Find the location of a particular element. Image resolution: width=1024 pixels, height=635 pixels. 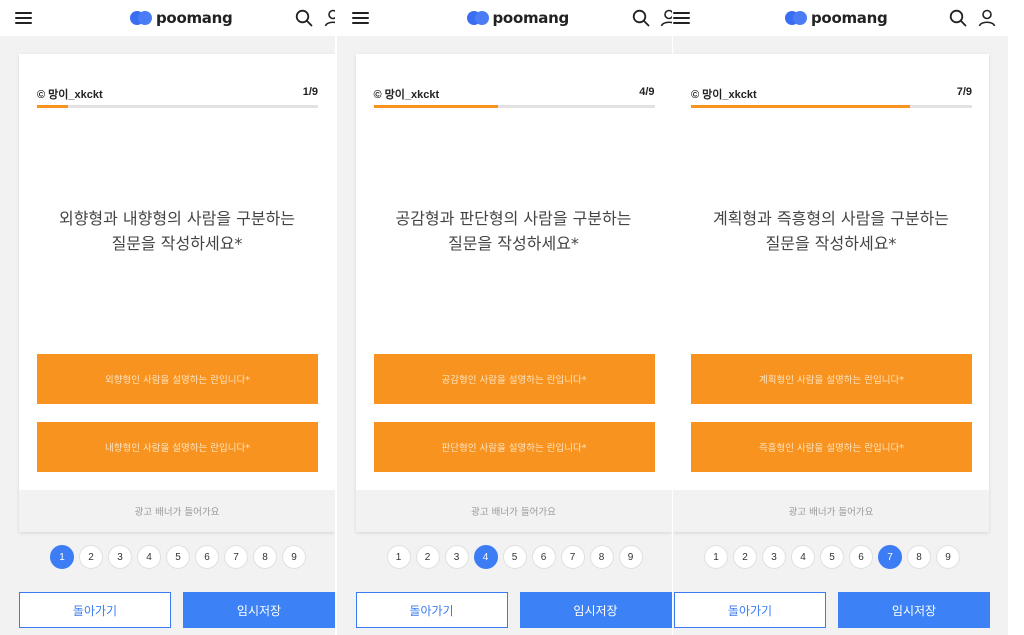

answer-field-1: 외향형인 사람을 설명하는 란입니다* is located at coordinates (177, 379).